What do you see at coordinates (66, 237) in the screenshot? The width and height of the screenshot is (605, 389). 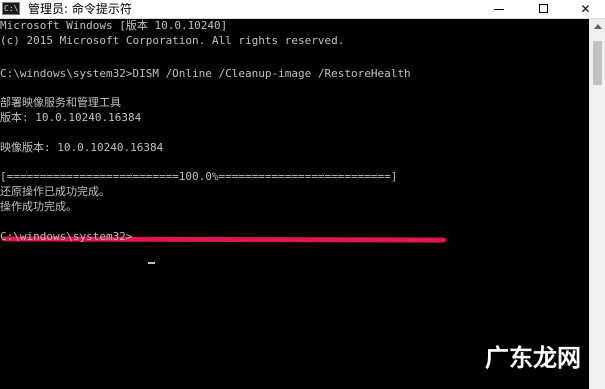 I see `console-prompt: C:\windows\system32>` at bounding box center [66, 237].